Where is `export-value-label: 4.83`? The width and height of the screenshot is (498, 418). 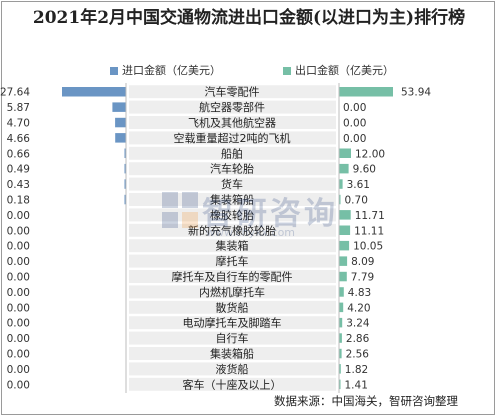
export-value-label: 4.83 is located at coordinates (359, 293).